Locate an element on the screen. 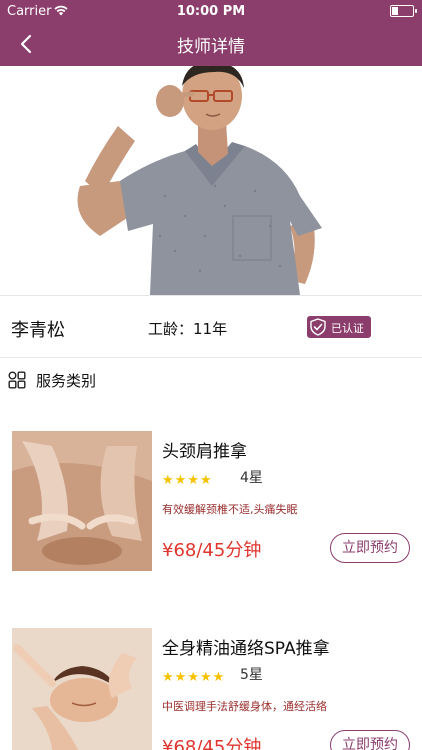  clock-label: 10:00 PM is located at coordinates (211, 11).